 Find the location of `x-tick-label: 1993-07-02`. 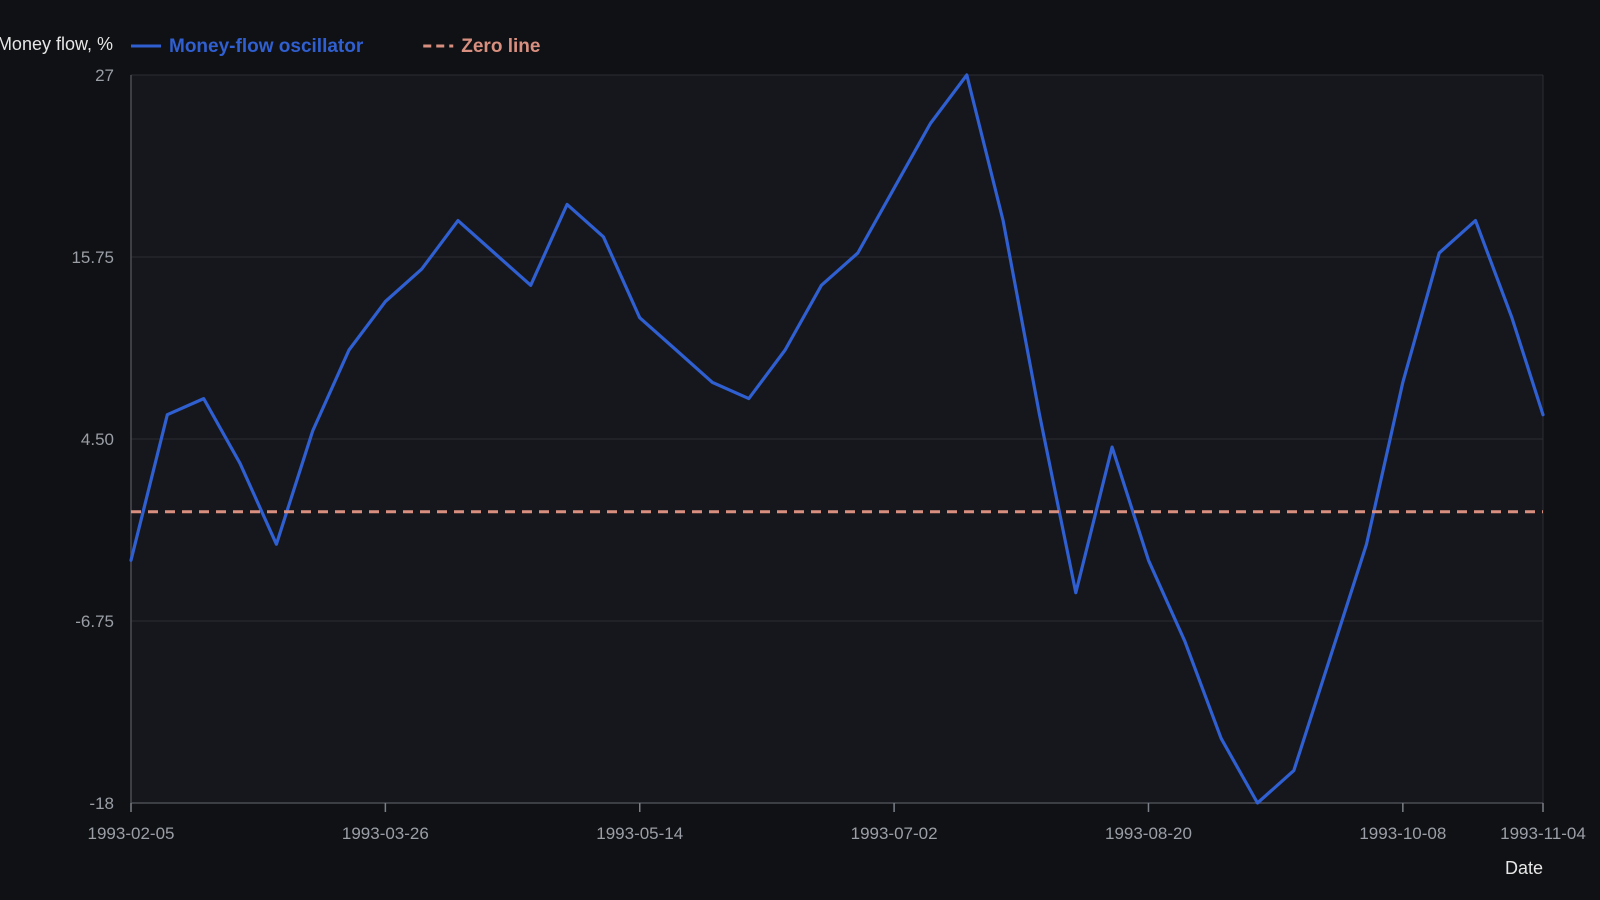

x-tick-label: 1993-07-02 is located at coordinates (894, 833).